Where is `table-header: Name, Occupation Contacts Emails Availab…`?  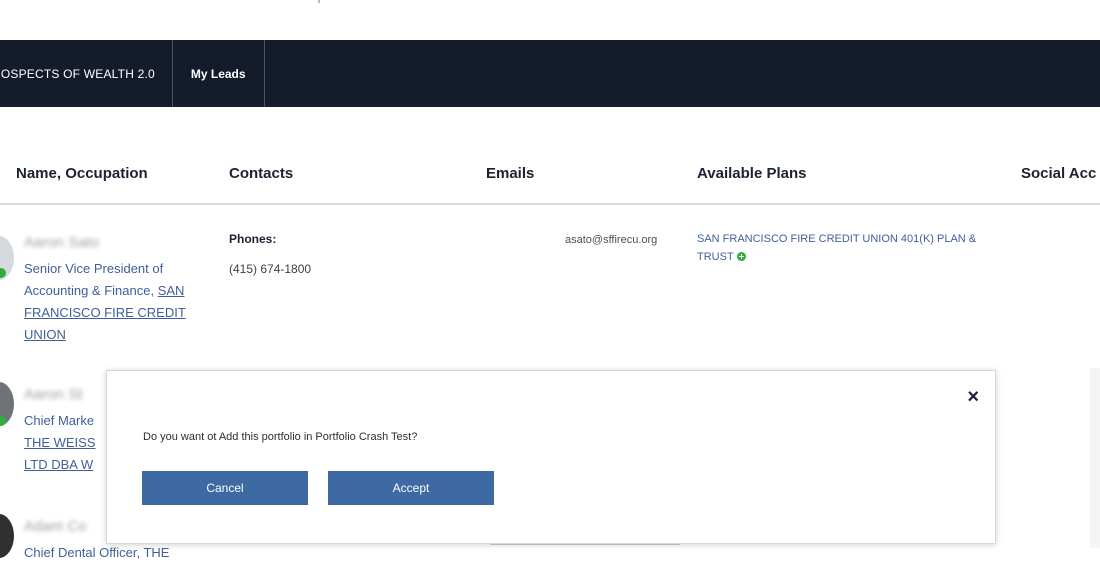
table-header: Name, Occupation Contacts Emails Availab… is located at coordinates (550, 180).